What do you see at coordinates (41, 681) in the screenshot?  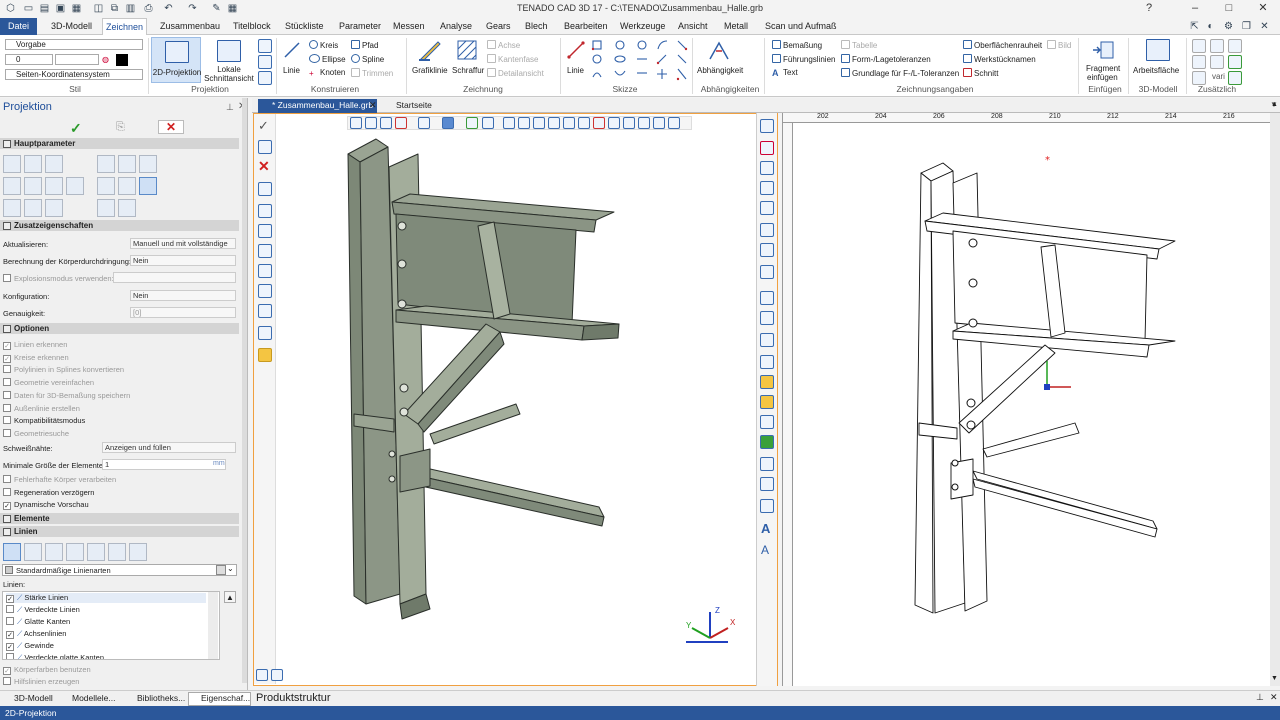 I see `option-checkbox: Hilfslinien erzeugen` at bounding box center [41, 681].